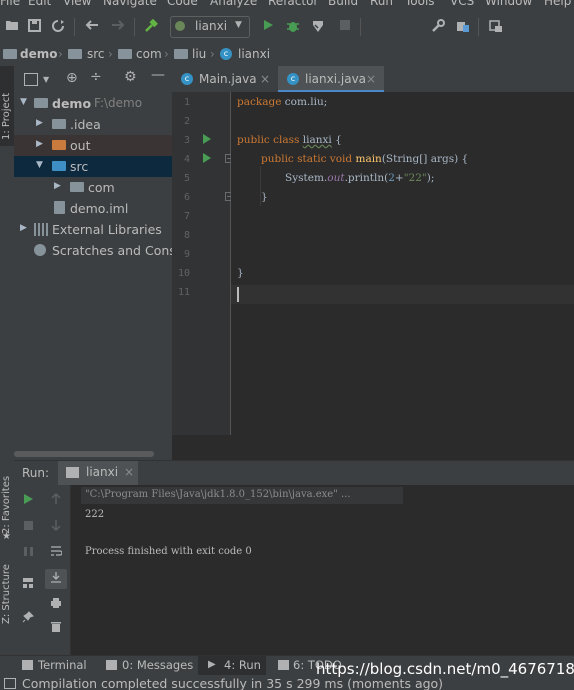 Image resolution: width=574 pixels, height=690 pixels. What do you see at coordinates (12, 27) in the screenshot?
I see `folder-open-icon` at bounding box center [12, 27].